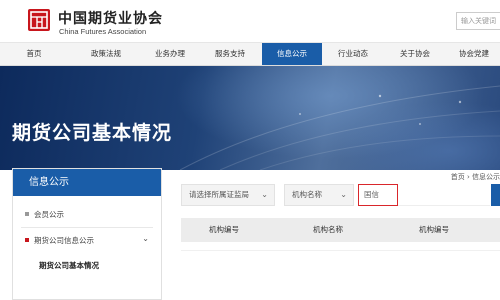 Image resolution: width=500 pixels, height=300 pixels. I want to click on sidebar-subitem-label: 期货公司基本情况, so click(69, 265).